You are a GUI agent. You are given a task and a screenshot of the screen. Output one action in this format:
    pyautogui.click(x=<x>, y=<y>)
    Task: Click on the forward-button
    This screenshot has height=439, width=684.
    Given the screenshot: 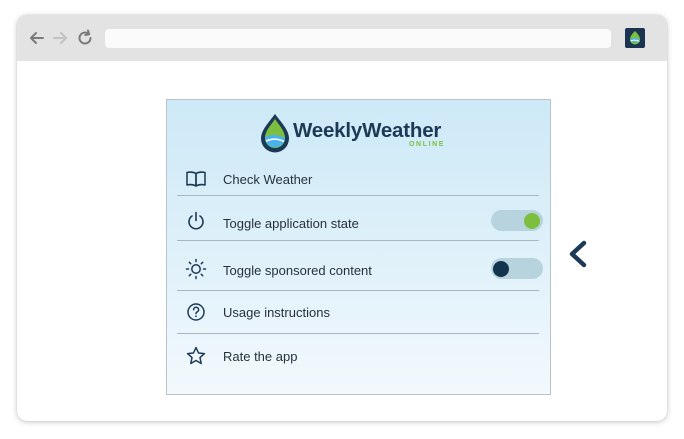 What is the action you would take?
    pyautogui.click(x=60, y=38)
    